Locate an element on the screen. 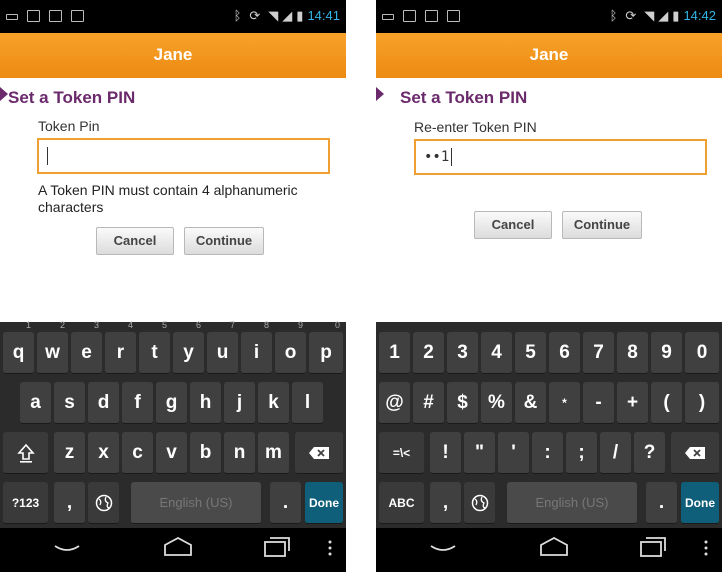 This screenshot has width=722, height=572. key-v: v is located at coordinates (171, 453).